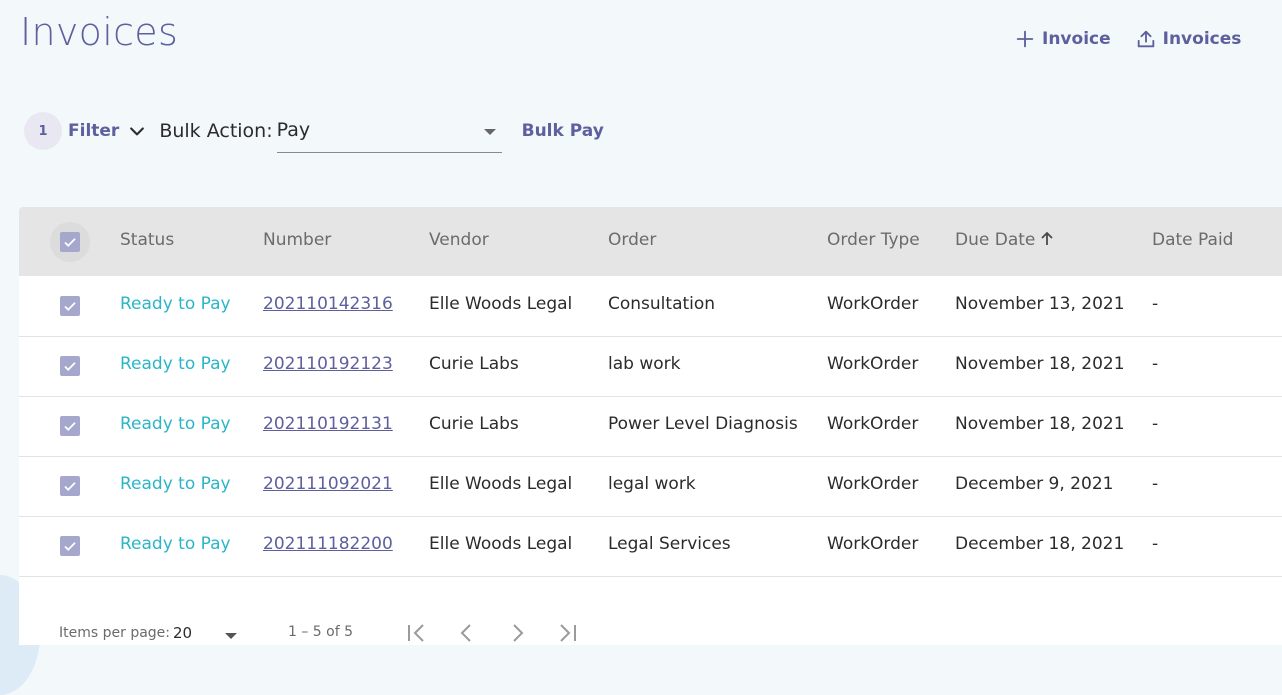  Describe the element at coordinates (650, 623) in the screenshot. I see `paginator: Items per page: 20 1 – 5 of 5` at that location.